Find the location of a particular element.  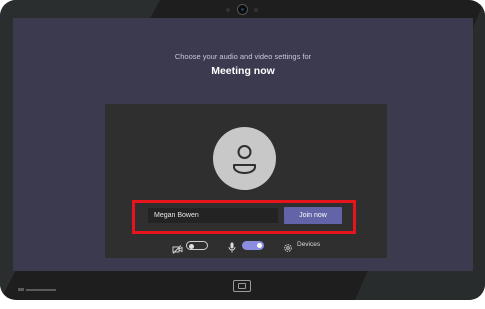

prejoin-prompt: Choose your audio and video settings for is located at coordinates (243, 56).